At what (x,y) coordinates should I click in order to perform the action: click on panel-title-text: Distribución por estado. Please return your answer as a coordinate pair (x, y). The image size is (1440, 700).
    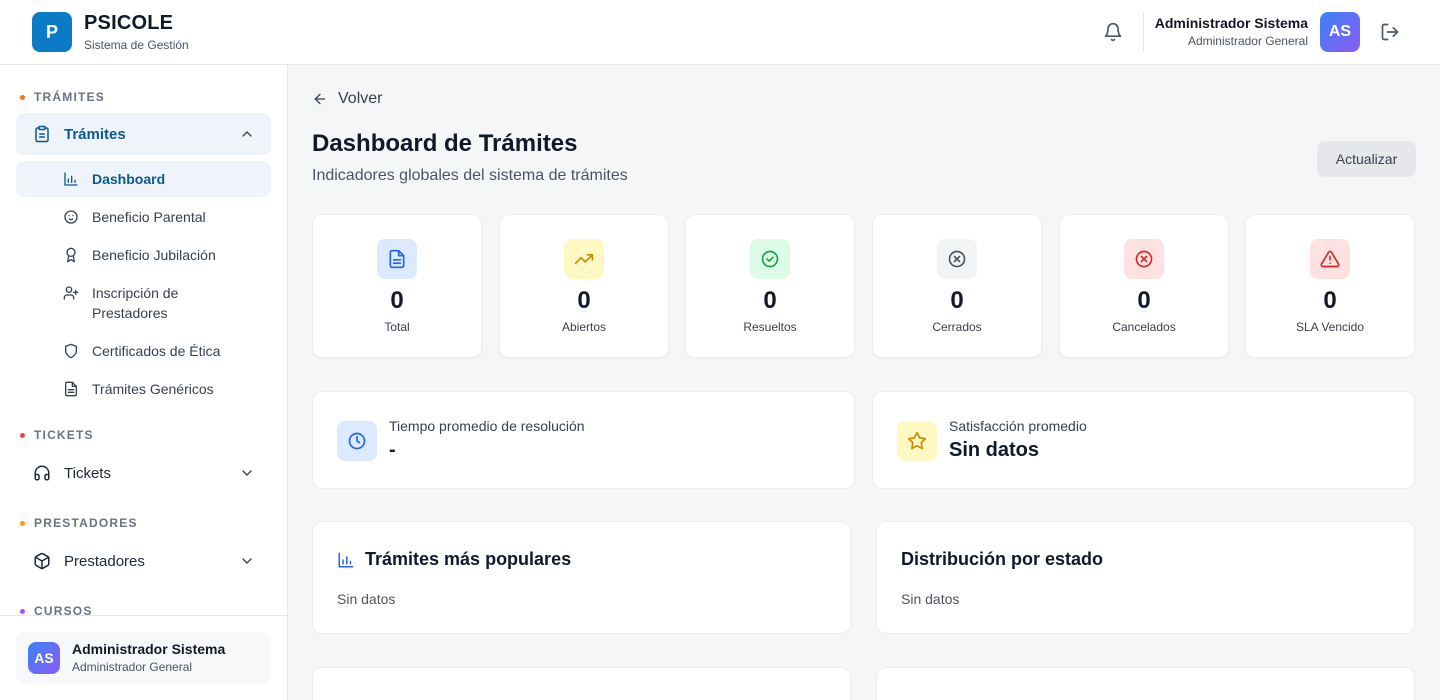
    Looking at the image, I should click on (1002, 559).